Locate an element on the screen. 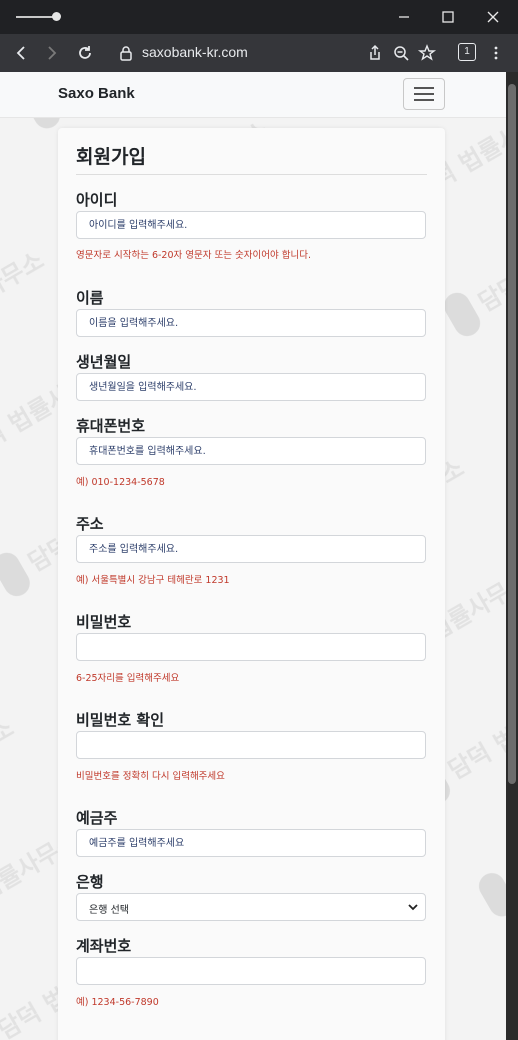 The height and width of the screenshot is (1040, 518). password-hint: 6-25자리를 입력해주세요 is located at coordinates (128, 678).